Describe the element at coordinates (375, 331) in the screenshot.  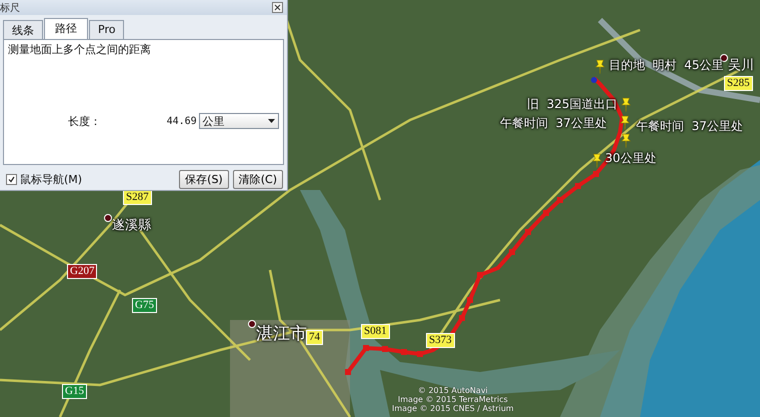
I see `road-shield: S081` at that location.